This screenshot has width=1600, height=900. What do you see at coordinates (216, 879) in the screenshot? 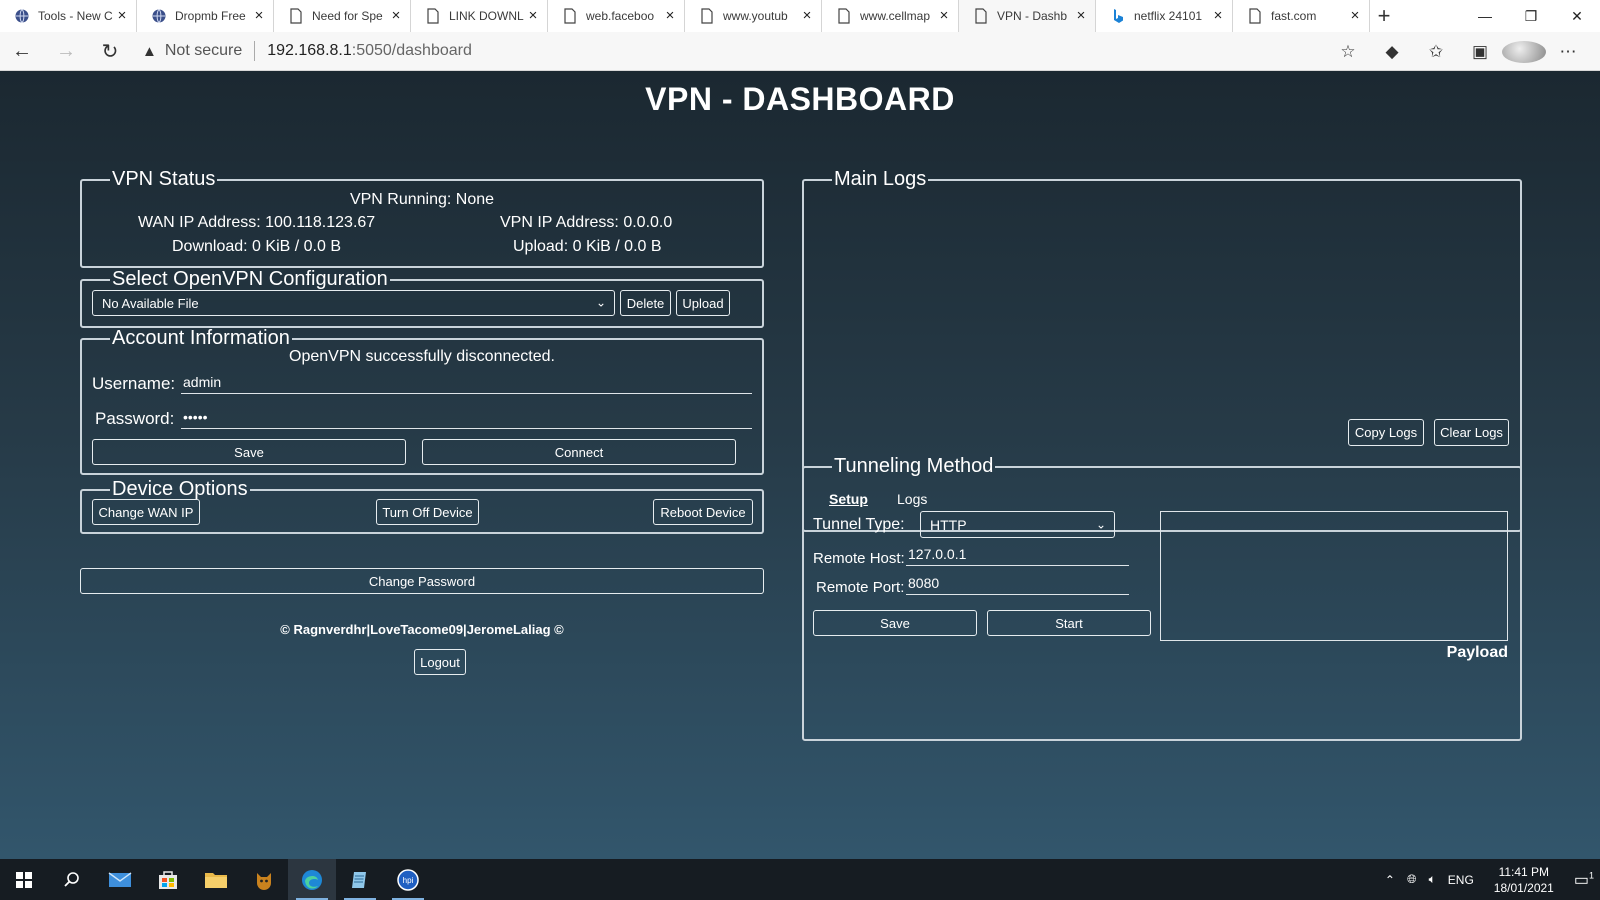
I see `file-explorer-icon` at bounding box center [216, 879].